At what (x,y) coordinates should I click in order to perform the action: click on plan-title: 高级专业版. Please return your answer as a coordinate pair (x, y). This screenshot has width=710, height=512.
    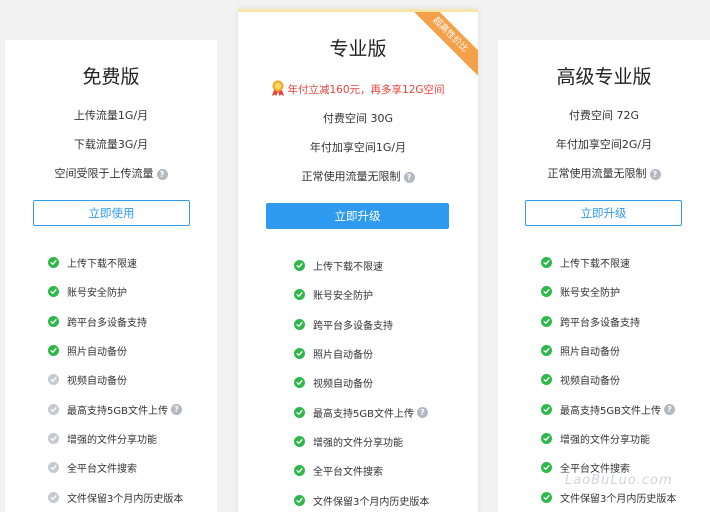
    Looking at the image, I should click on (604, 77).